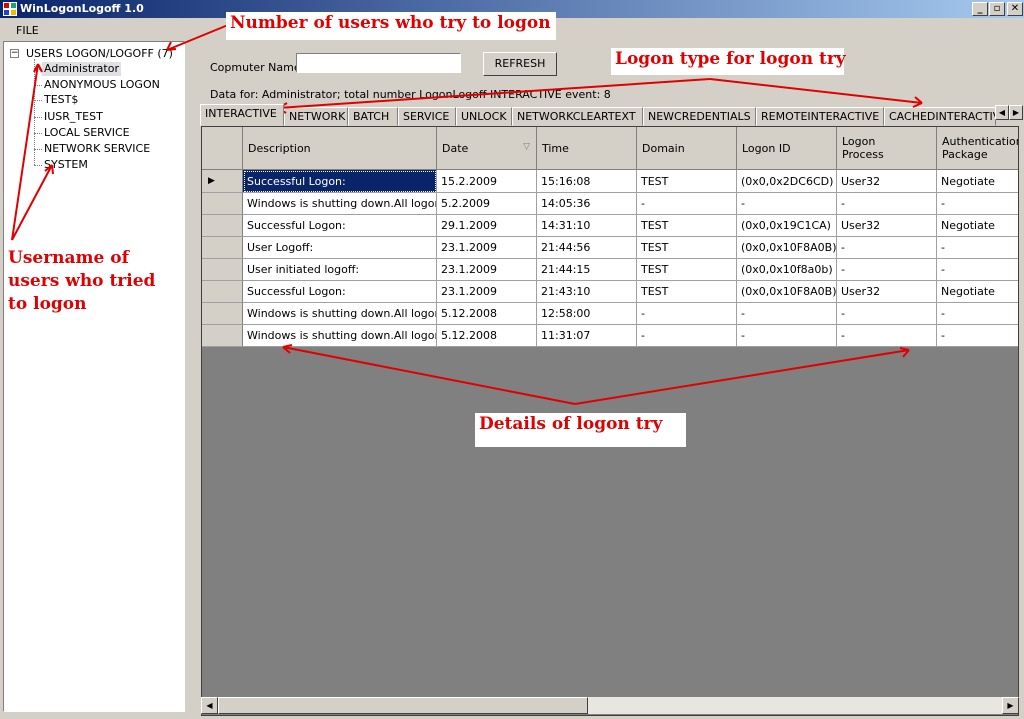 This screenshot has width=1024, height=719. I want to click on cell-date: 29.1.2009, so click(487, 226).